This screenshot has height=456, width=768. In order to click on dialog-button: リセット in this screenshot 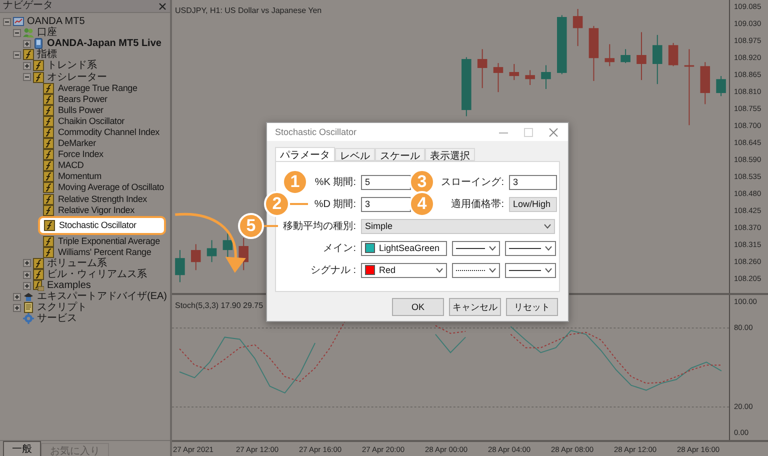, I will do `click(532, 307)`.